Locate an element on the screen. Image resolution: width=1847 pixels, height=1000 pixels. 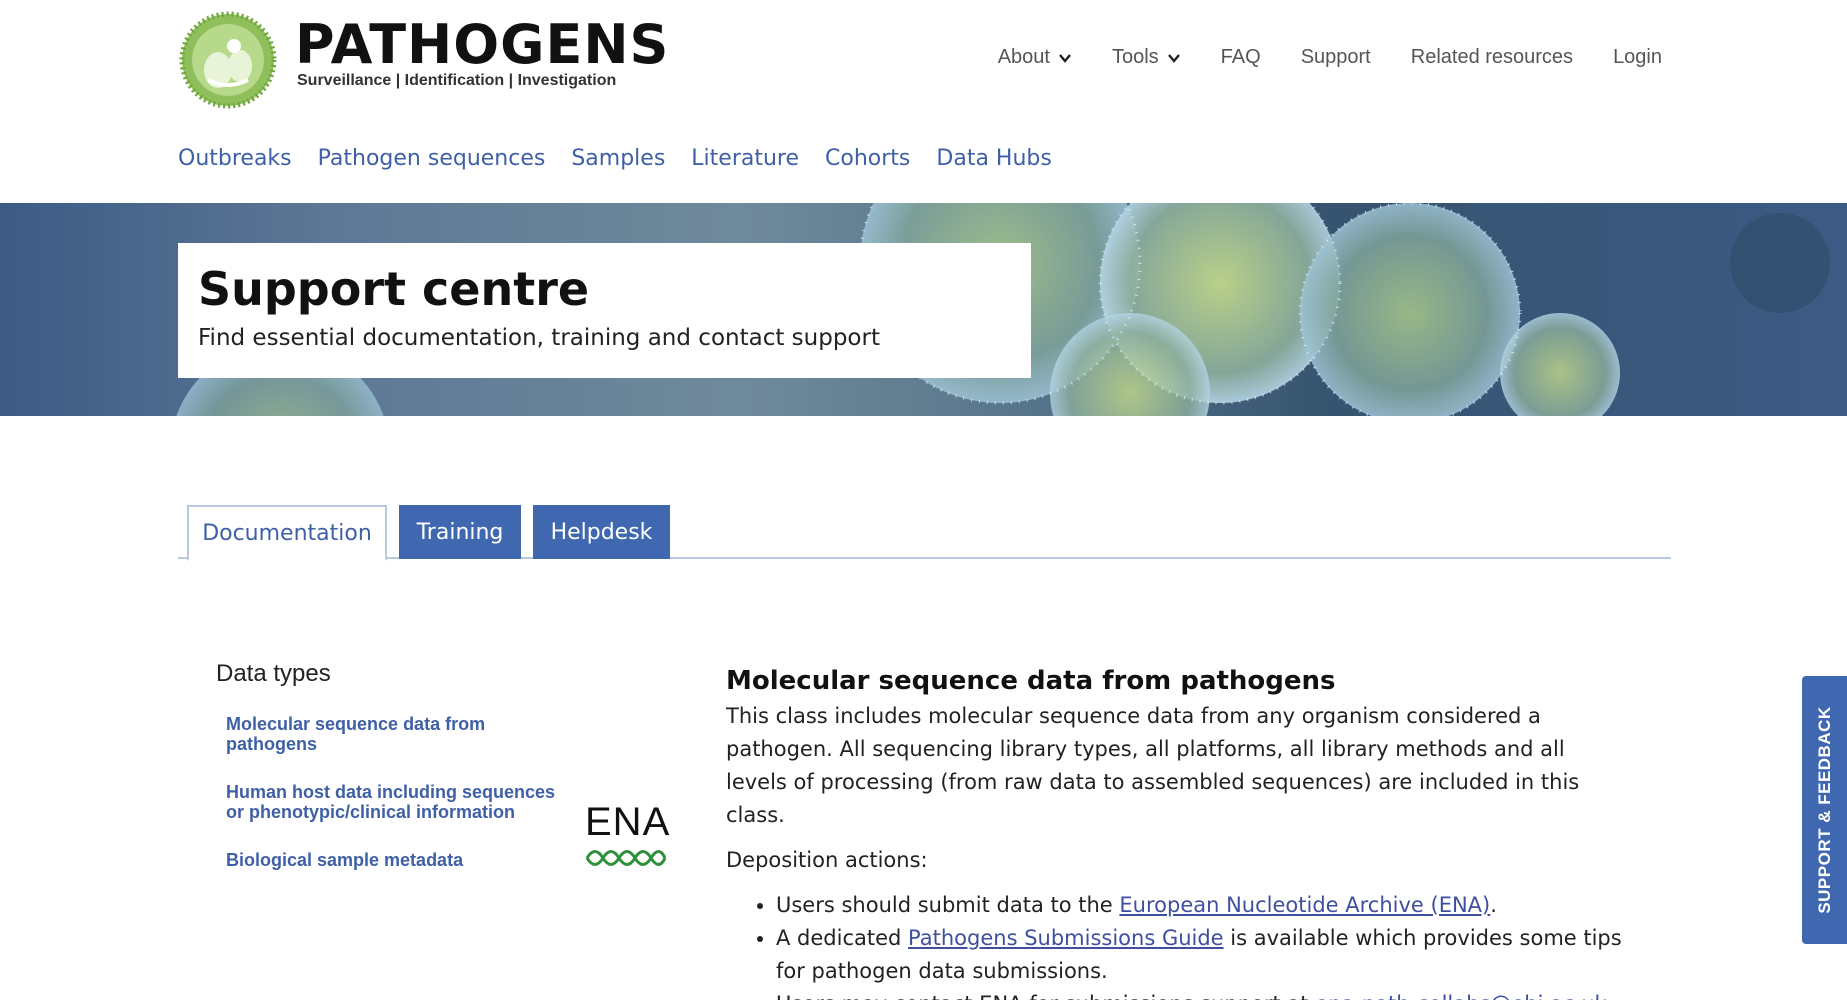
deposition-label: Deposition actions: is located at coordinates (827, 860).